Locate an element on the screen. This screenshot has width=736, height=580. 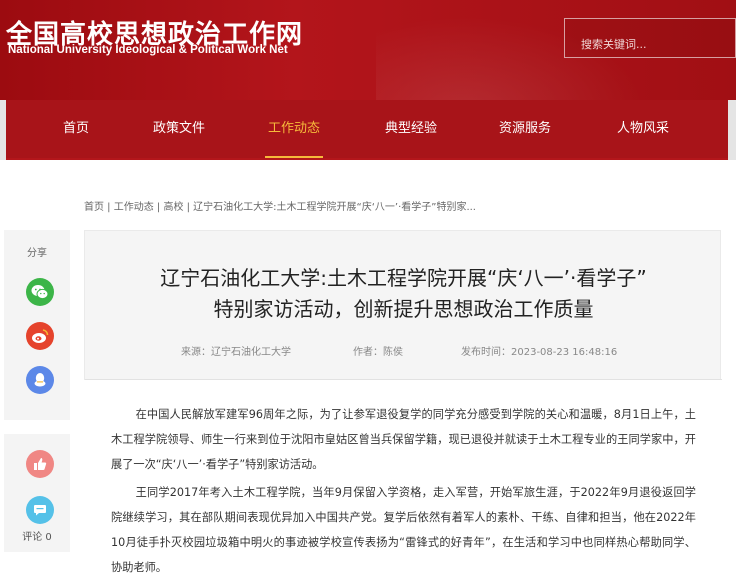
nav-item-resources: 资源服务 is located at coordinates (525, 129).